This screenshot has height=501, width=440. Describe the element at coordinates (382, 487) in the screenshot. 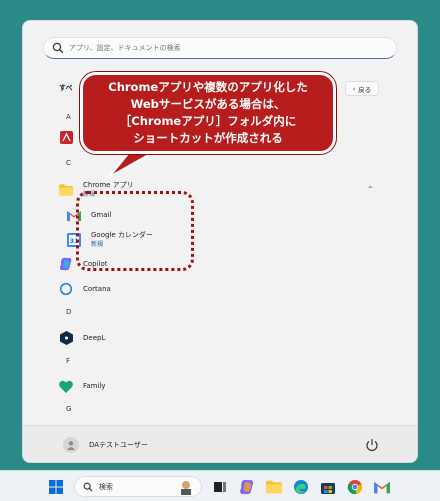

I see `gmail-icon` at that location.